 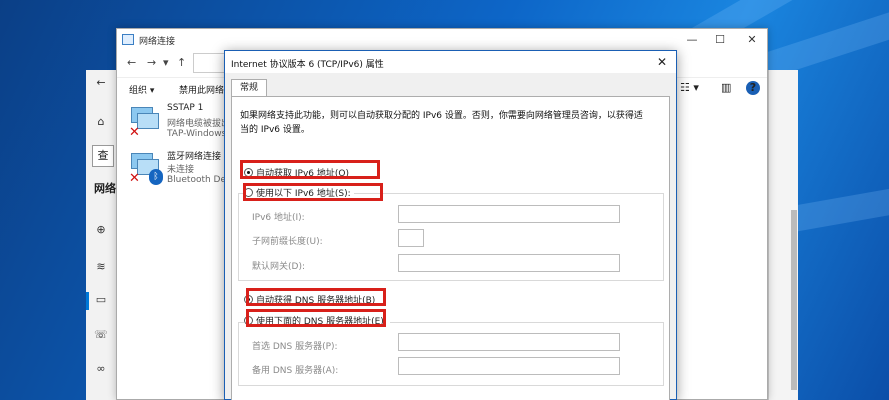 What do you see at coordinates (103, 156) in the screenshot?
I see `settings-search-box: 查` at bounding box center [103, 156].